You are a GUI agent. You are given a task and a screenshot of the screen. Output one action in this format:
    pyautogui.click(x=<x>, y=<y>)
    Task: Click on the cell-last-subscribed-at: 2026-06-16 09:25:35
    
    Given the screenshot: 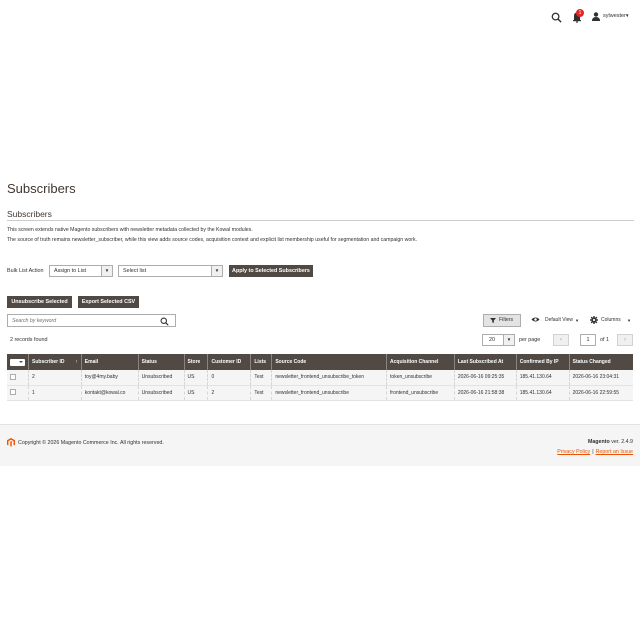 What is the action you would take?
    pyautogui.click(x=485, y=378)
    